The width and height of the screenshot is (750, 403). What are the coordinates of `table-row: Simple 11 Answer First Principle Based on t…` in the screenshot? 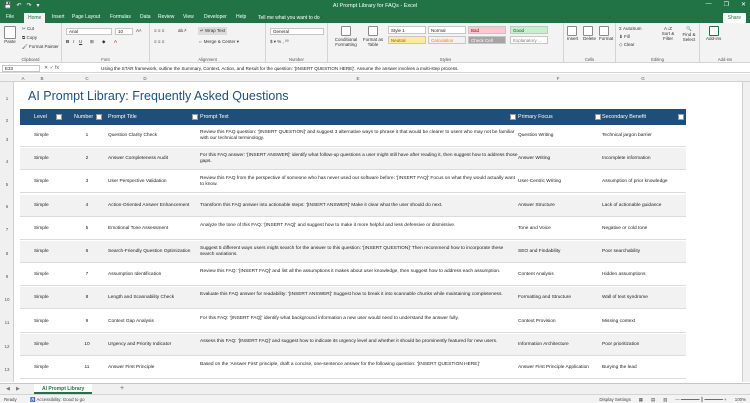 It's located at (353, 368).